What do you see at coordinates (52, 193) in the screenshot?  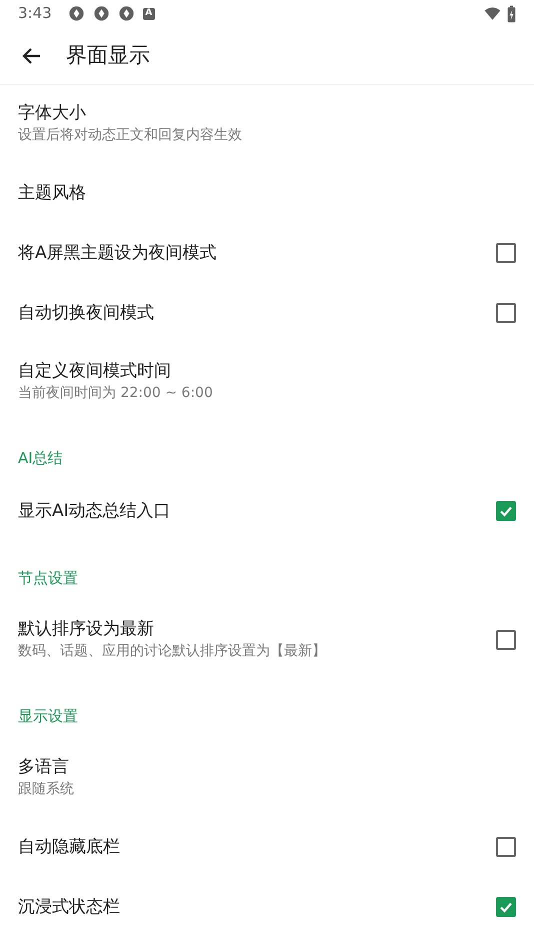 I see `setting-title: 主题风格` at bounding box center [52, 193].